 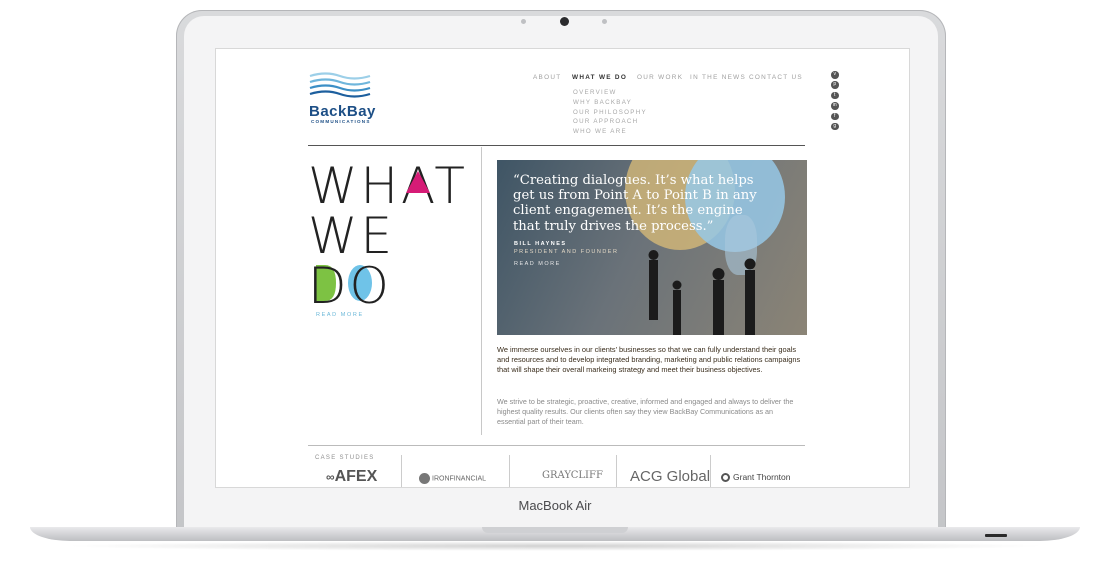 What do you see at coordinates (352, 236) in the screenshot?
I see `headline-we: WE` at bounding box center [352, 236].